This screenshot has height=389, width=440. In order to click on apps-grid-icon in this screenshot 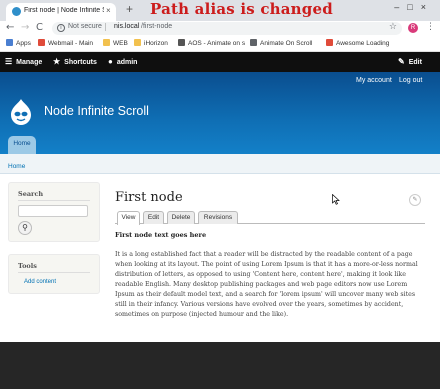, I will do `click(9, 42)`.